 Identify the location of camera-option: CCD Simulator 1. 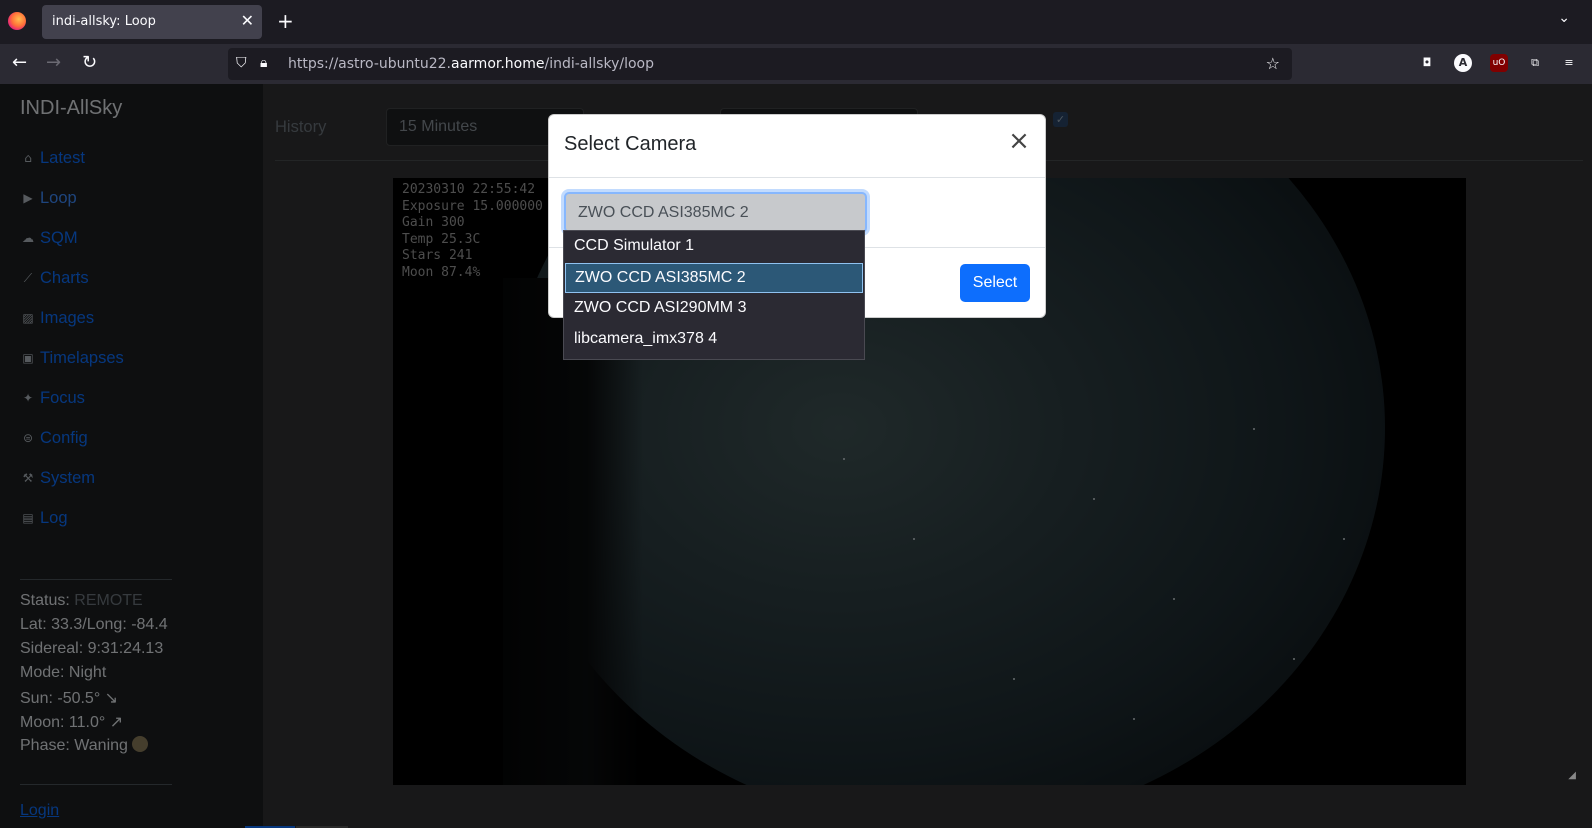
(714, 247).